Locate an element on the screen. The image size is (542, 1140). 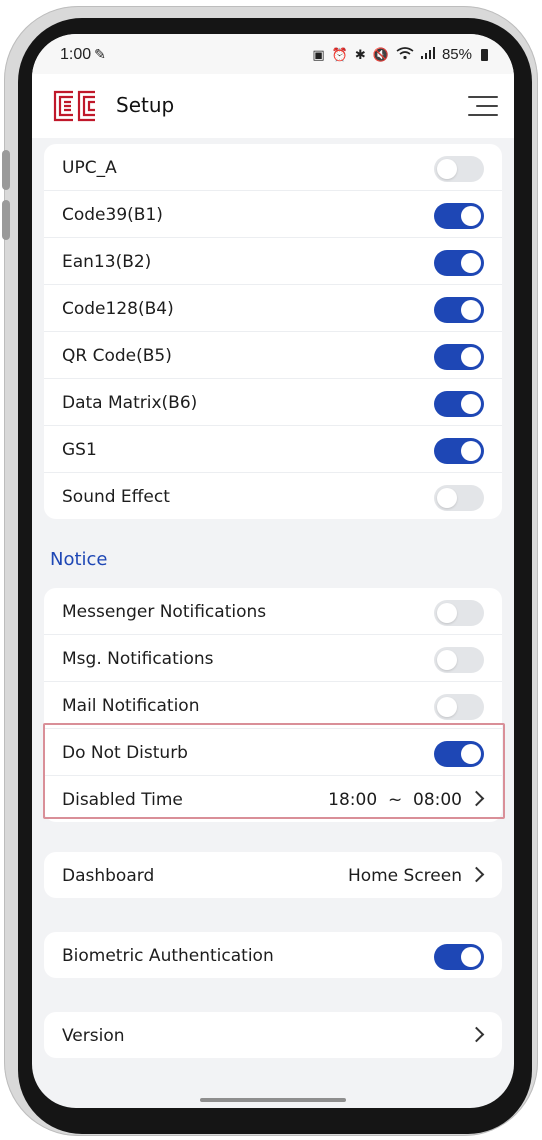
setting-label: UPC_A is located at coordinates (89, 168).